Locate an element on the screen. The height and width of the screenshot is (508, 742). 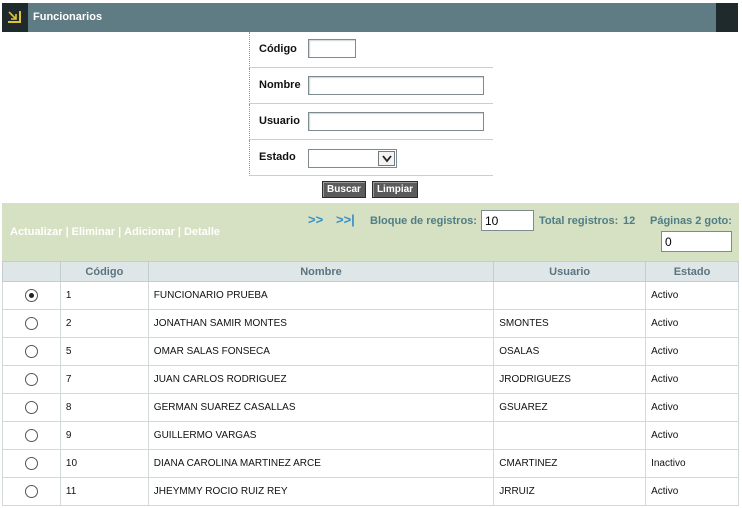
title-bar: Funcionarios is located at coordinates (370, 17).